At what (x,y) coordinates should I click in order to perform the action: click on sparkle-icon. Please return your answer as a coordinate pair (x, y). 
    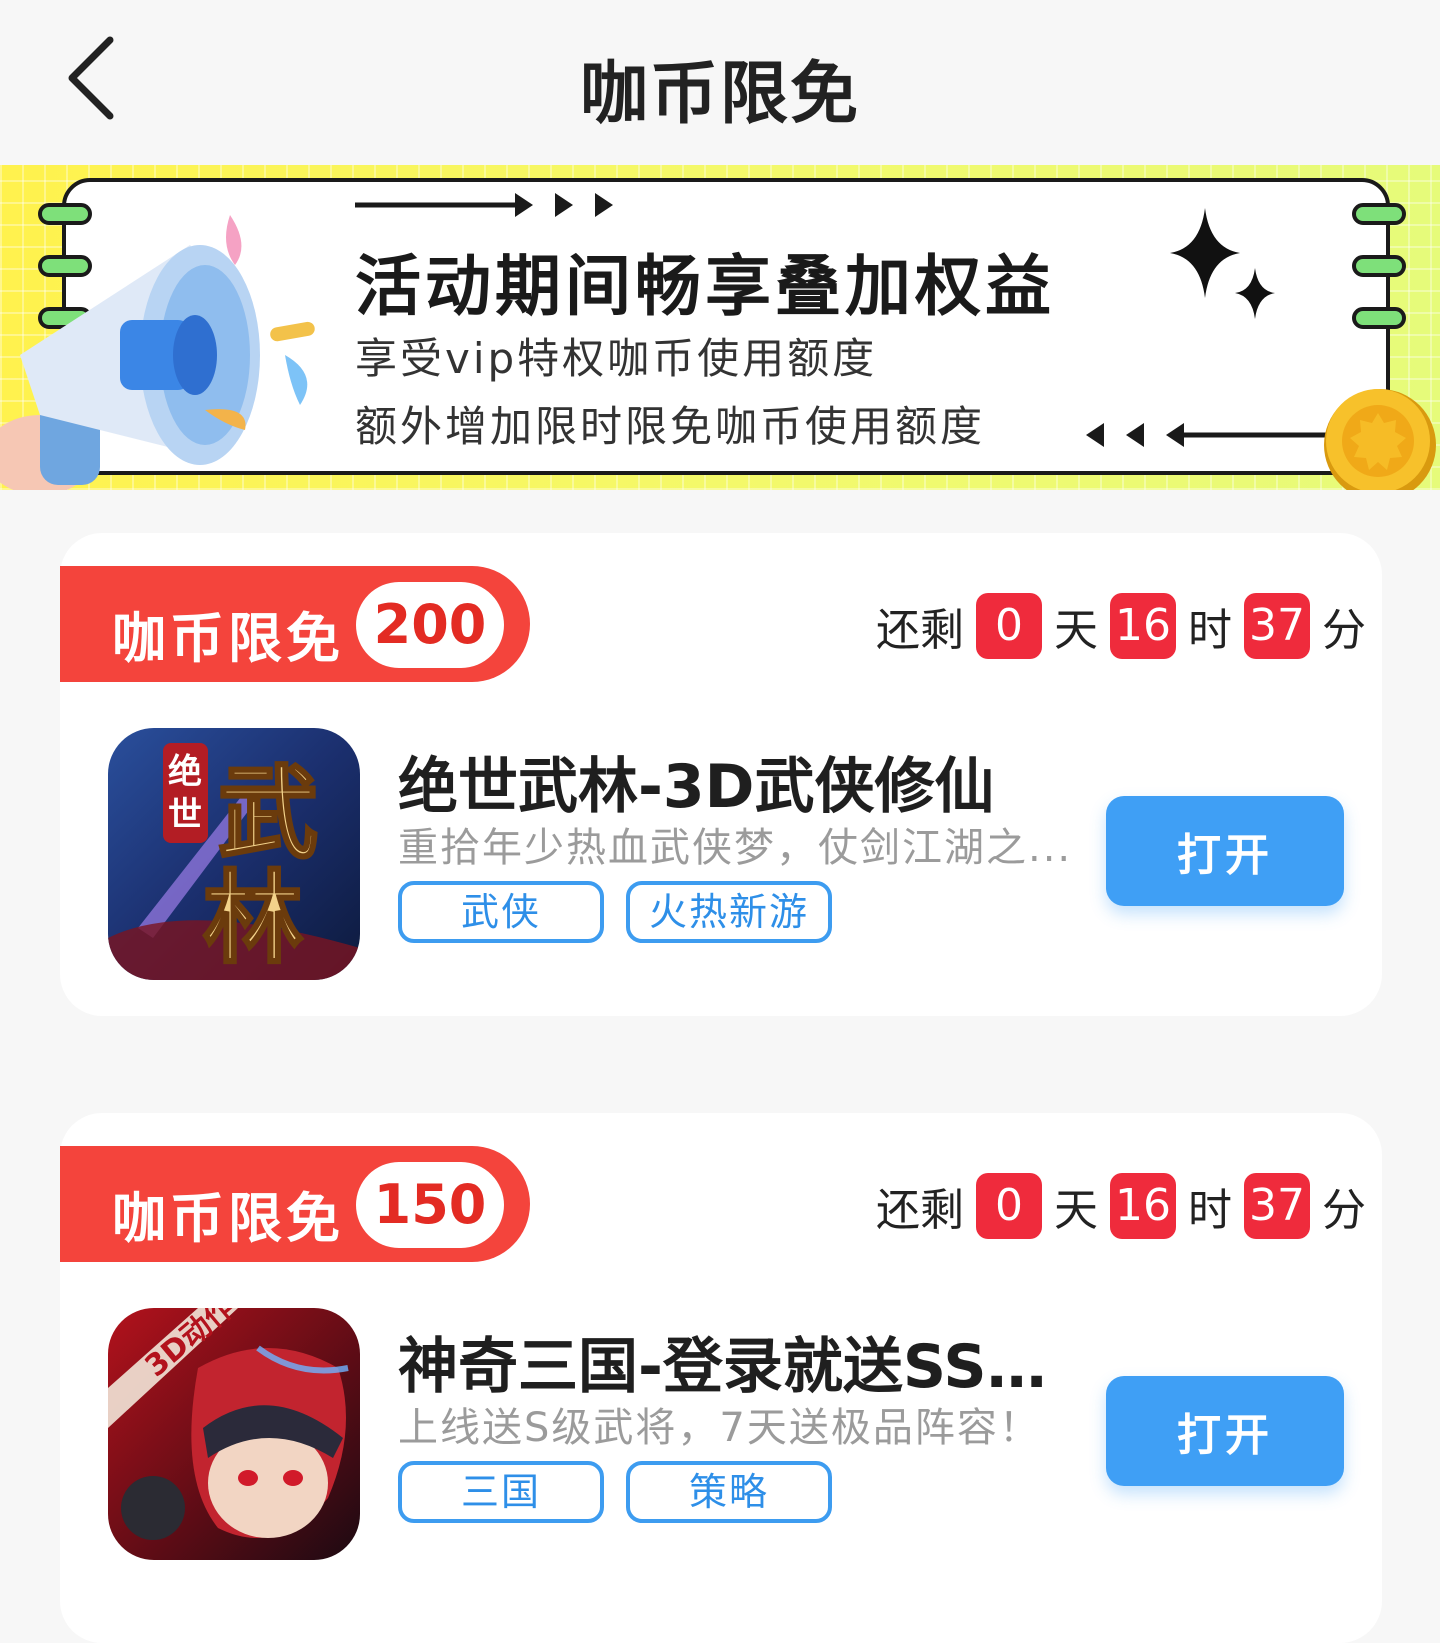
    Looking at the image, I should click on (1222, 263).